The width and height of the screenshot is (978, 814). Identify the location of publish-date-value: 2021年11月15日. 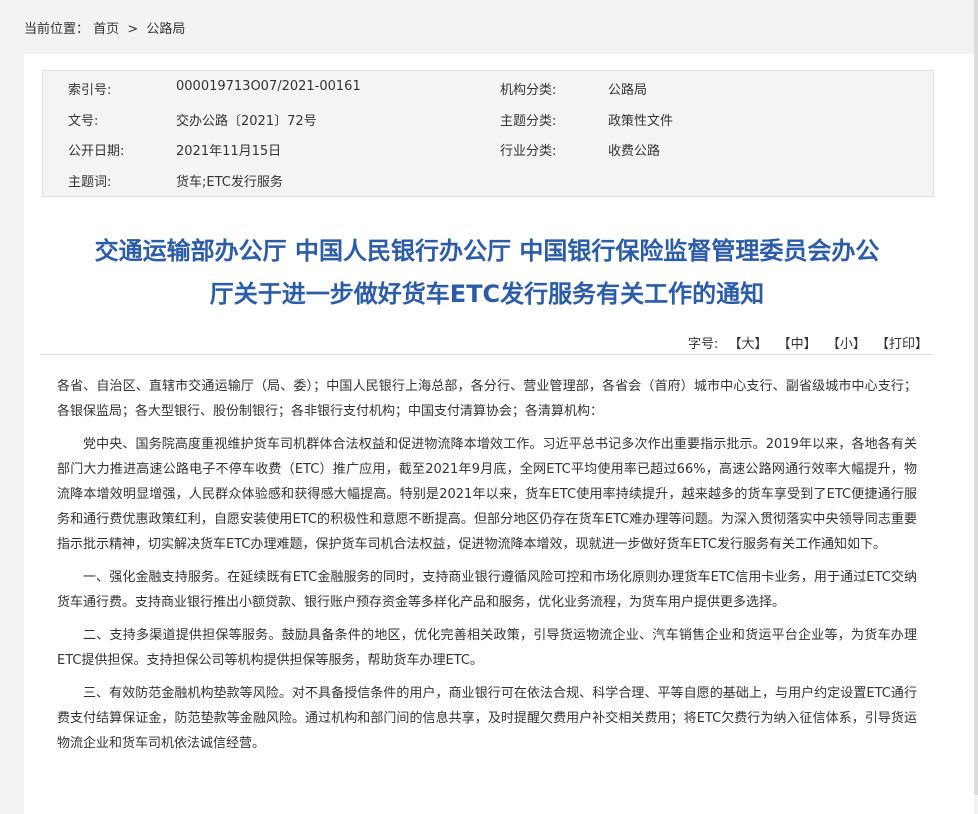
(229, 151).